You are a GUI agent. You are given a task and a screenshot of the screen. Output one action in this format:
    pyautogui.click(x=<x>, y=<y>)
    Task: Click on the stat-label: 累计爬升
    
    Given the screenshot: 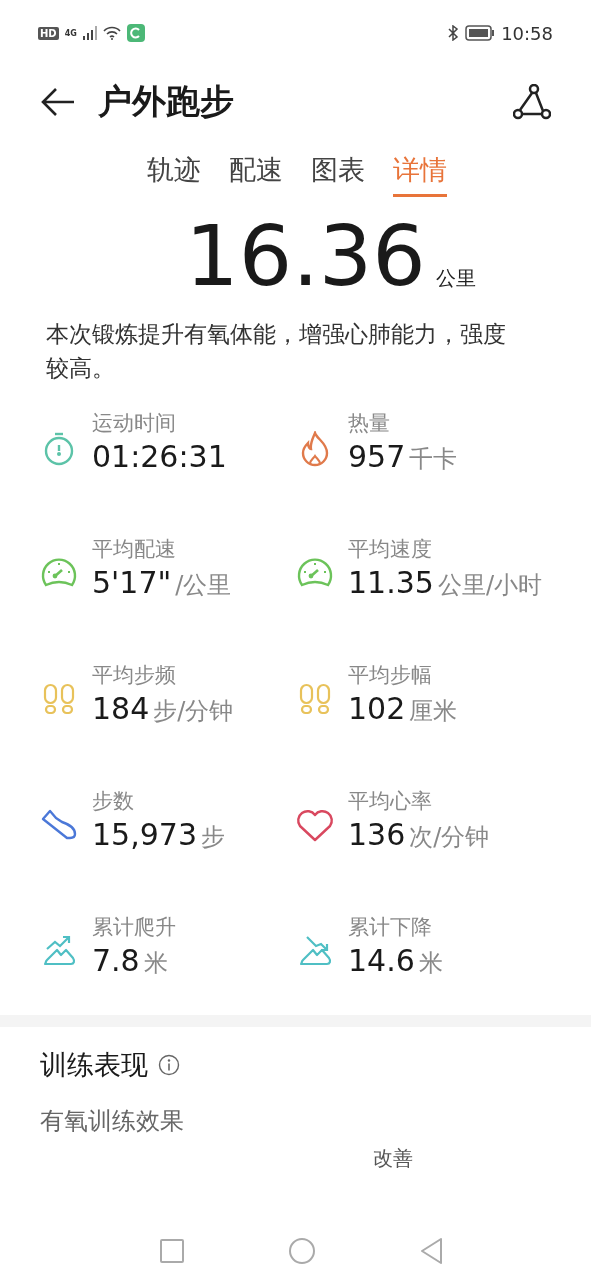 What is the action you would take?
    pyautogui.click(x=134, y=927)
    